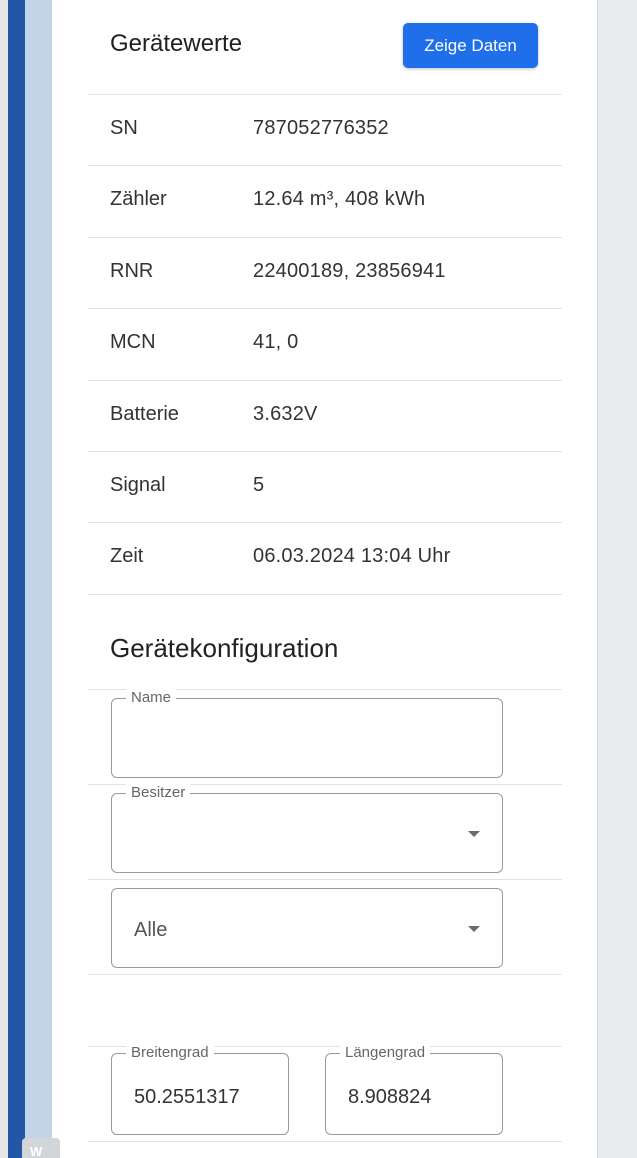  Describe the element at coordinates (259, 485) in the screenshot. I see `row-value: 5` at that location.